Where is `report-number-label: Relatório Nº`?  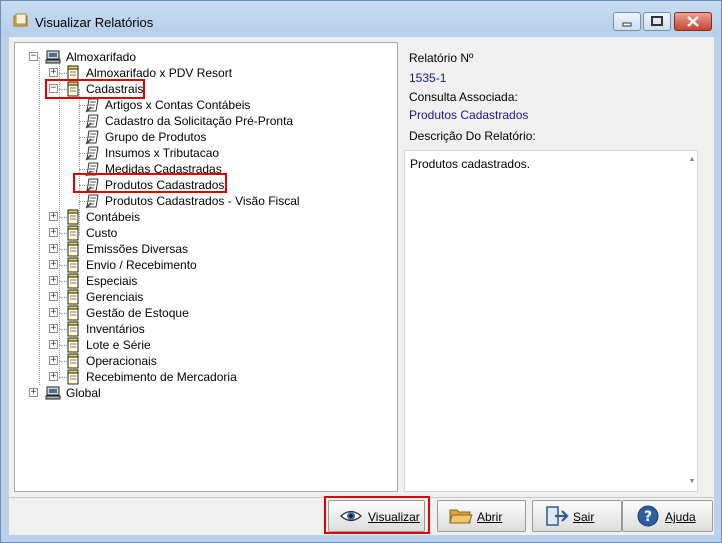 report-number-label: Relatório Nº is located at coordinates (441, 58).